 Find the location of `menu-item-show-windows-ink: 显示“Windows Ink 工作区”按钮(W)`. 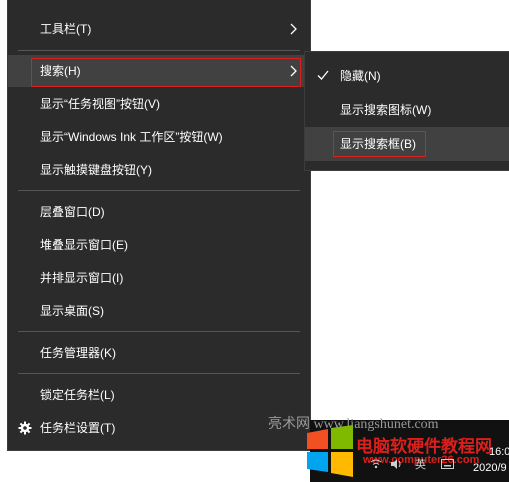

menu-item-show-windows-ink: 显示“Windows Ink 工作区”按钮(W) is located at coordinates (159, 137).